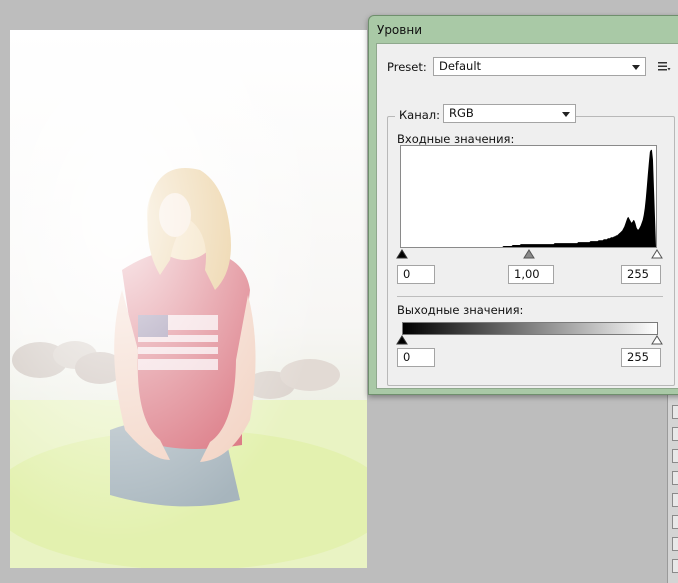 The height and width of the screenshot is (583, 678). What do you see at coordinates (529, 254) in the screenshot?
I see `input-gamma-slider` at bounding box center [529, 254].